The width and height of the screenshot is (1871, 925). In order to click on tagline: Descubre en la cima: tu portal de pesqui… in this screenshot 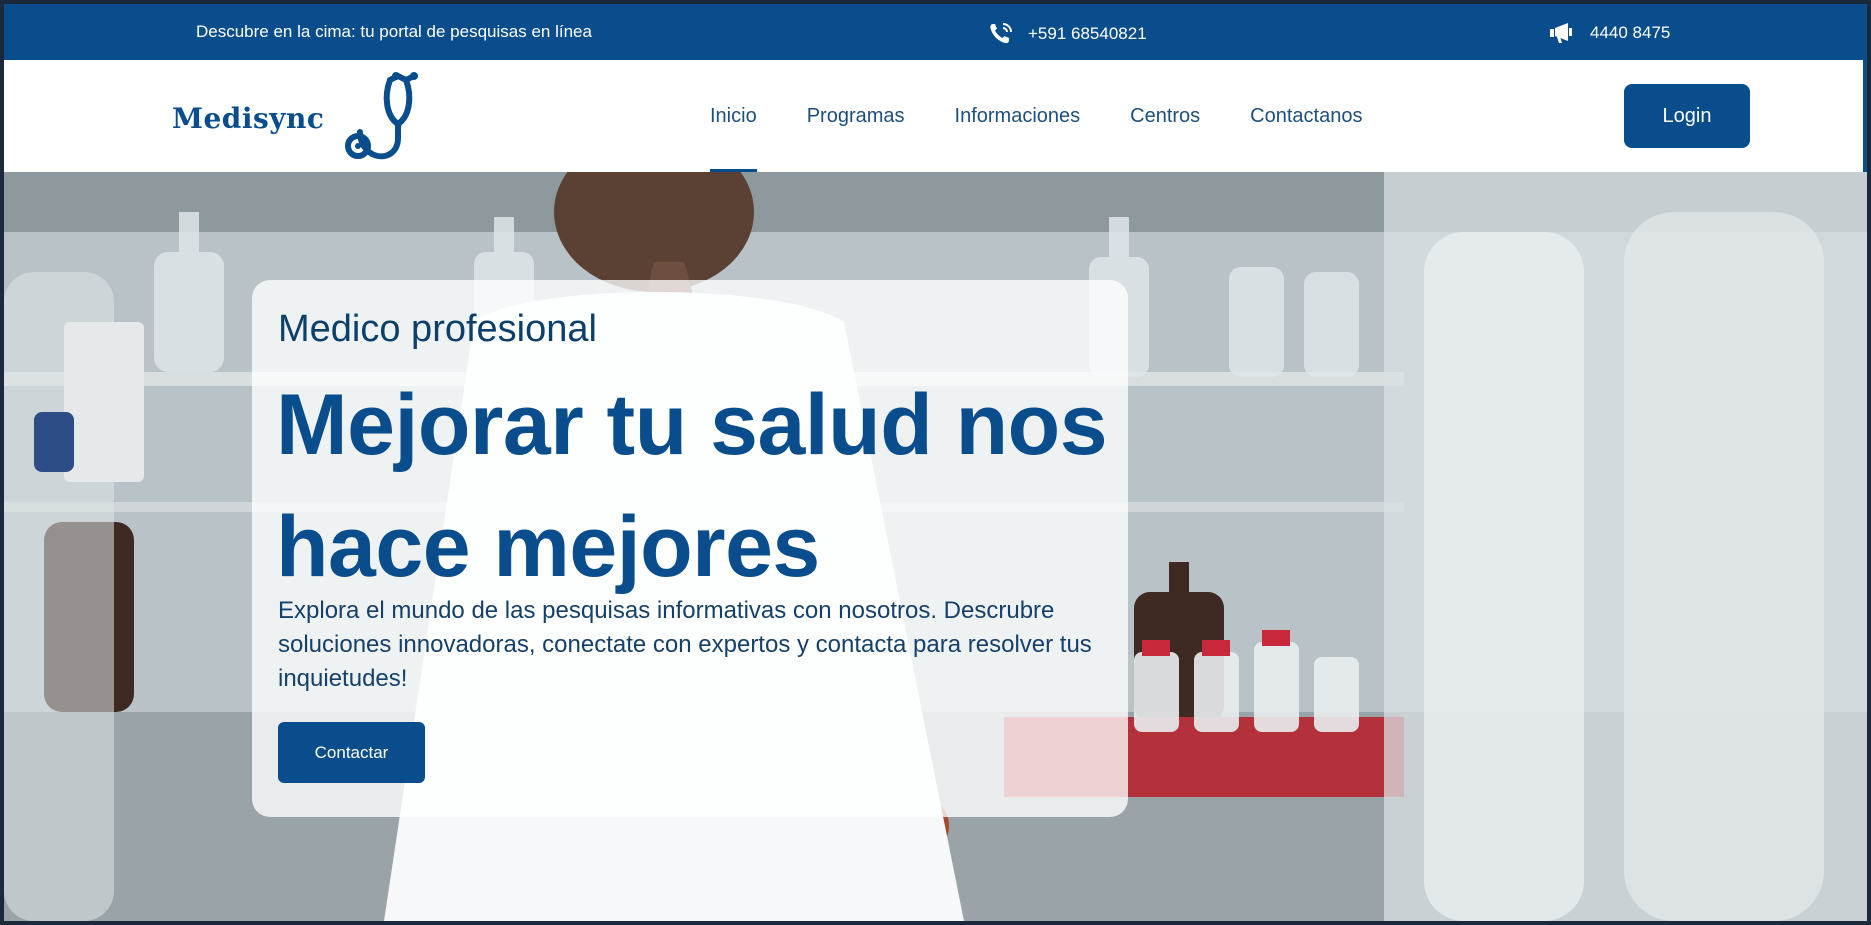, I will do `click(394, 31)`.